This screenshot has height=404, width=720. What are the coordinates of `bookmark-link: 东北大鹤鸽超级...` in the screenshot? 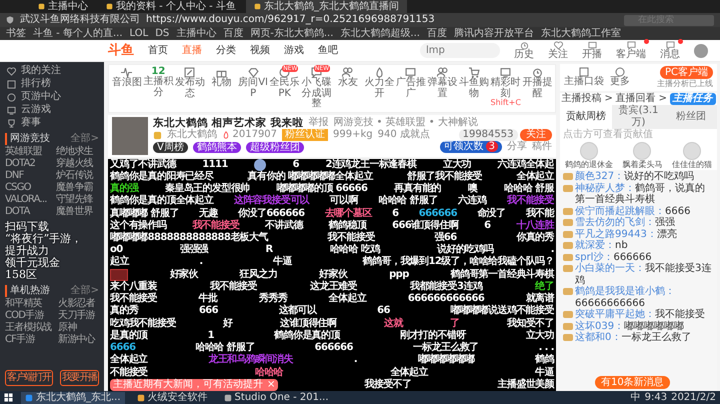 It's located at (380, 34).